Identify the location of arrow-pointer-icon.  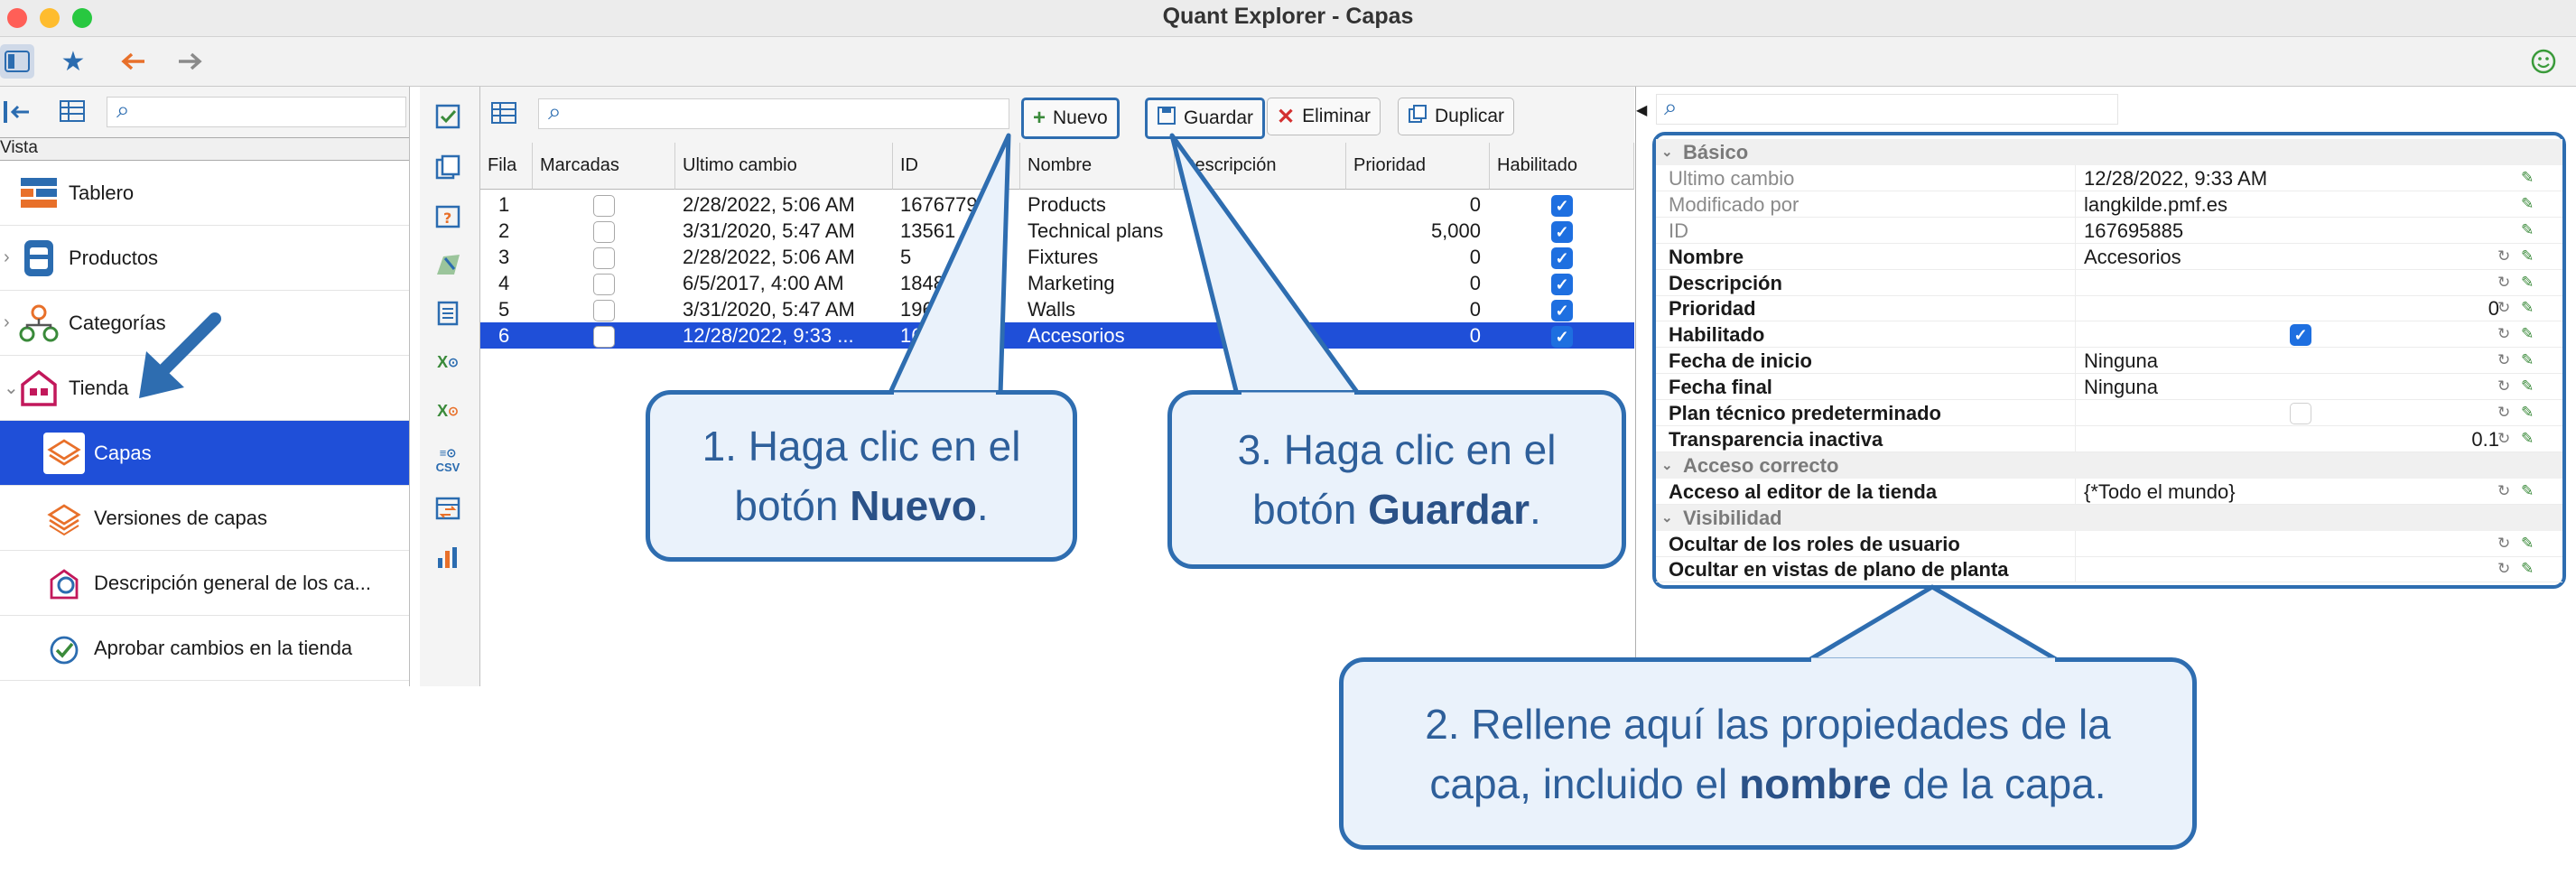
(180, 355).